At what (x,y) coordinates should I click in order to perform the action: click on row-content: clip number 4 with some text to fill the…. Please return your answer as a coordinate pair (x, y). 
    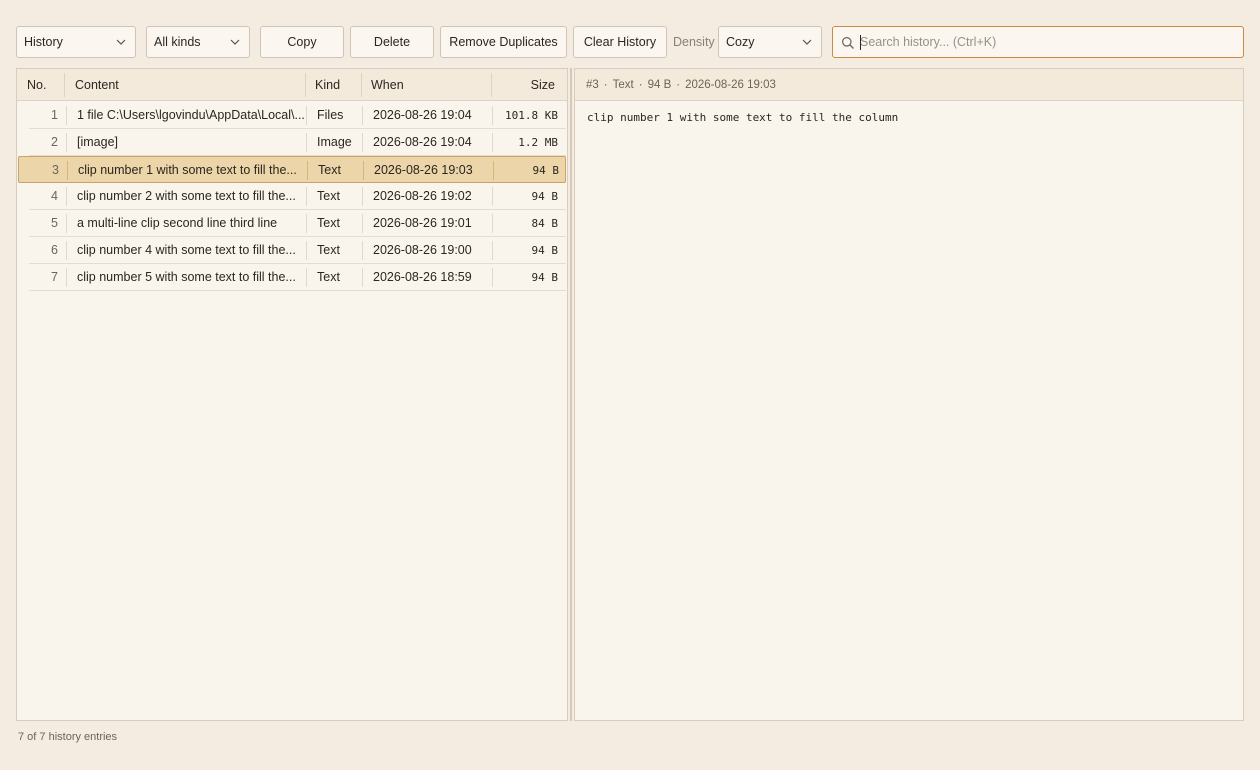
    Looking at the image, I should click on (186, 250).